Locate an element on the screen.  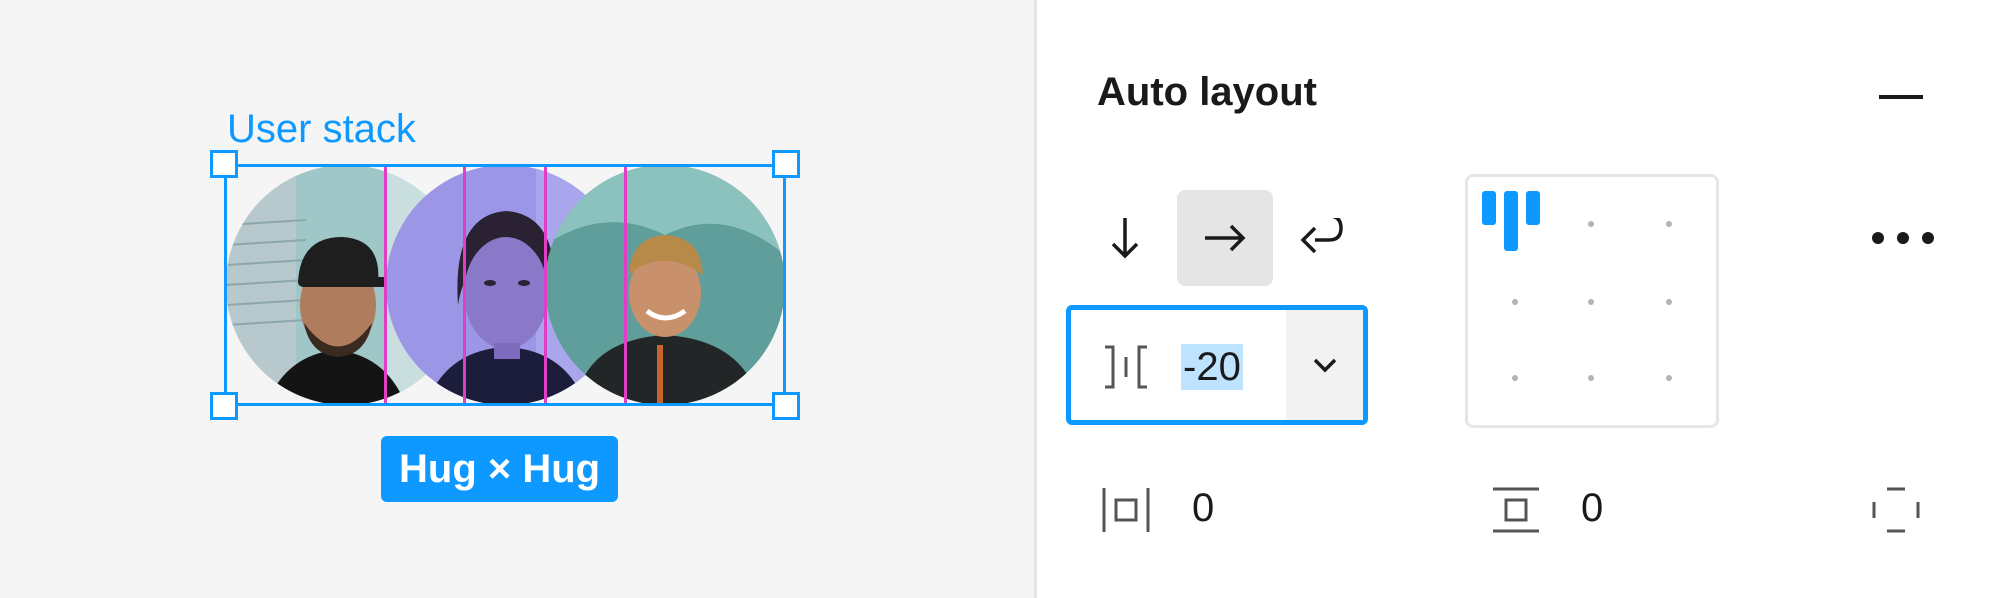
resize-handle-bottom-right is located at coordinates (786, 406).